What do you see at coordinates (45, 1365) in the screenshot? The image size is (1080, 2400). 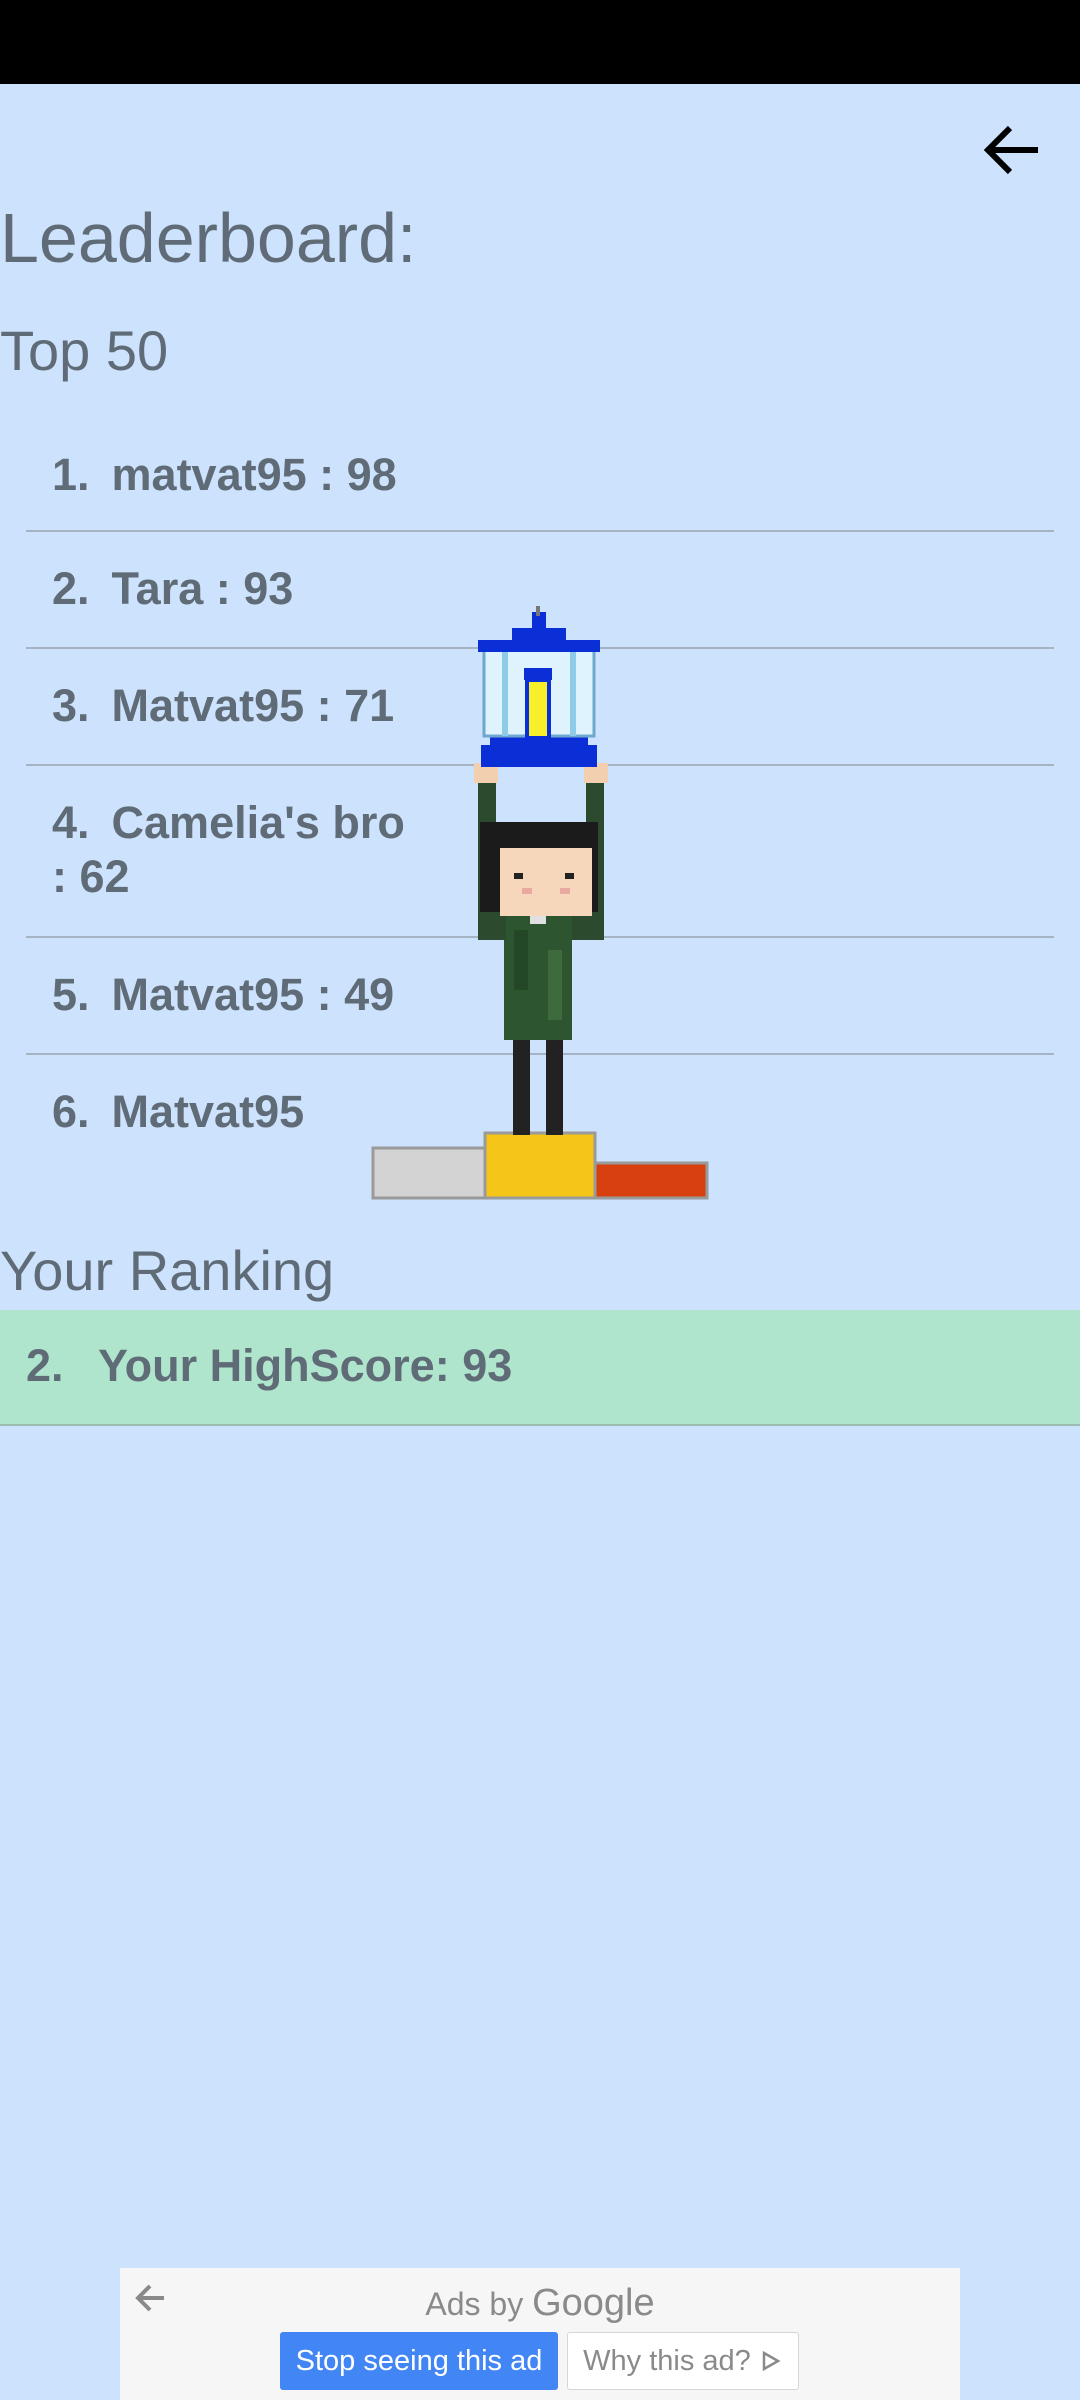 I see `your-rank-number: 2.` at bounding box center [45, 1365].